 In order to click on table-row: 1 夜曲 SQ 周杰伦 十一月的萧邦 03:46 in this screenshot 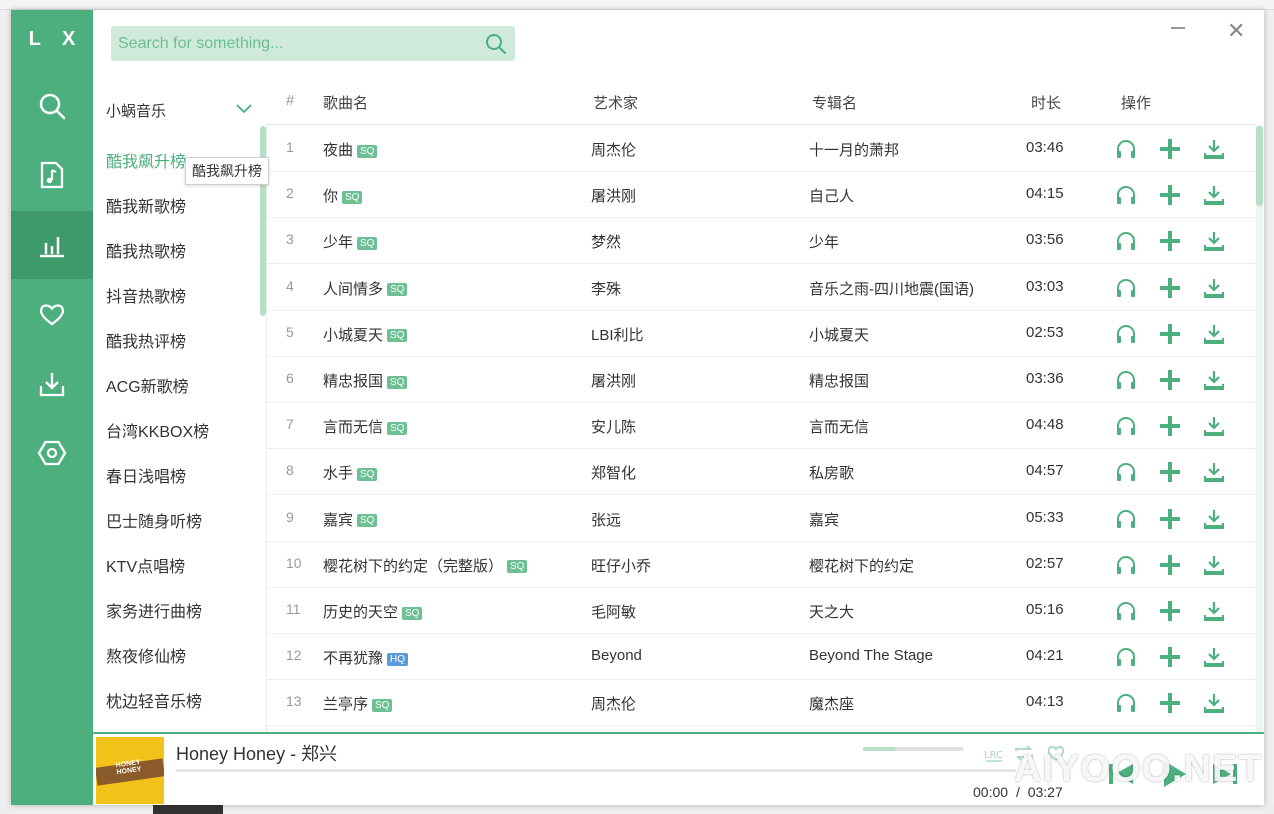, I will do `click(761, 149)`.